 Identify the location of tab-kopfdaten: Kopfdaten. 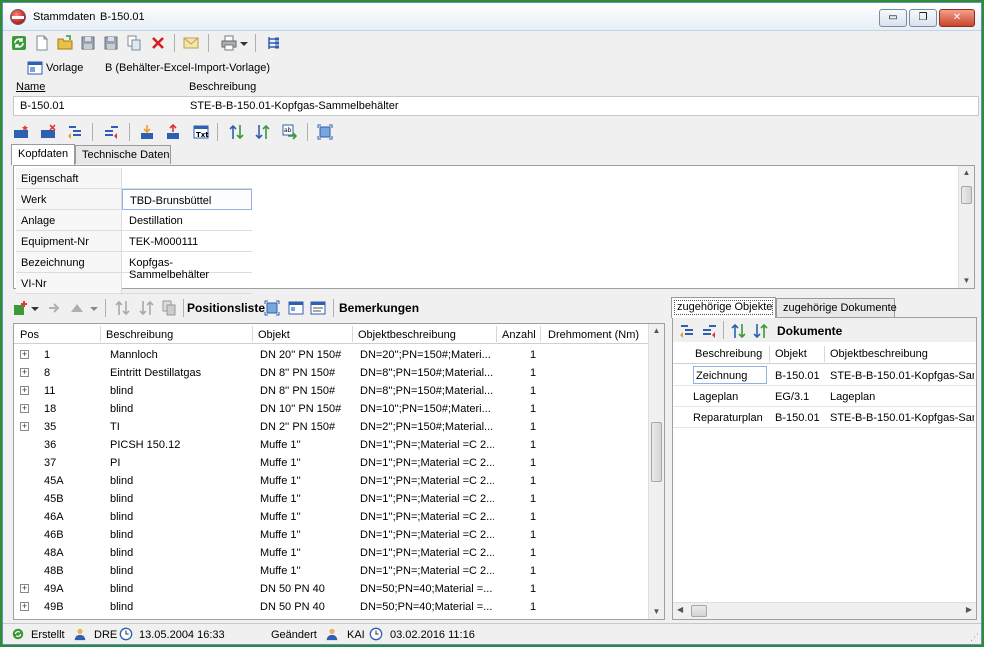
(43, 154).